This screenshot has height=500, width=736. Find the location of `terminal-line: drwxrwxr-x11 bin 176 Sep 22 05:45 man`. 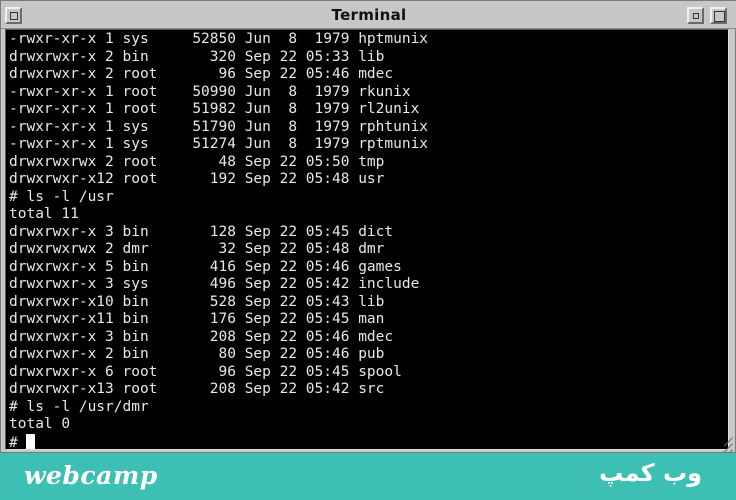

terminal-line: drwxrwxr-x11 bin 176 Sep 22 05:45 man is located at coordinates (197, 319).